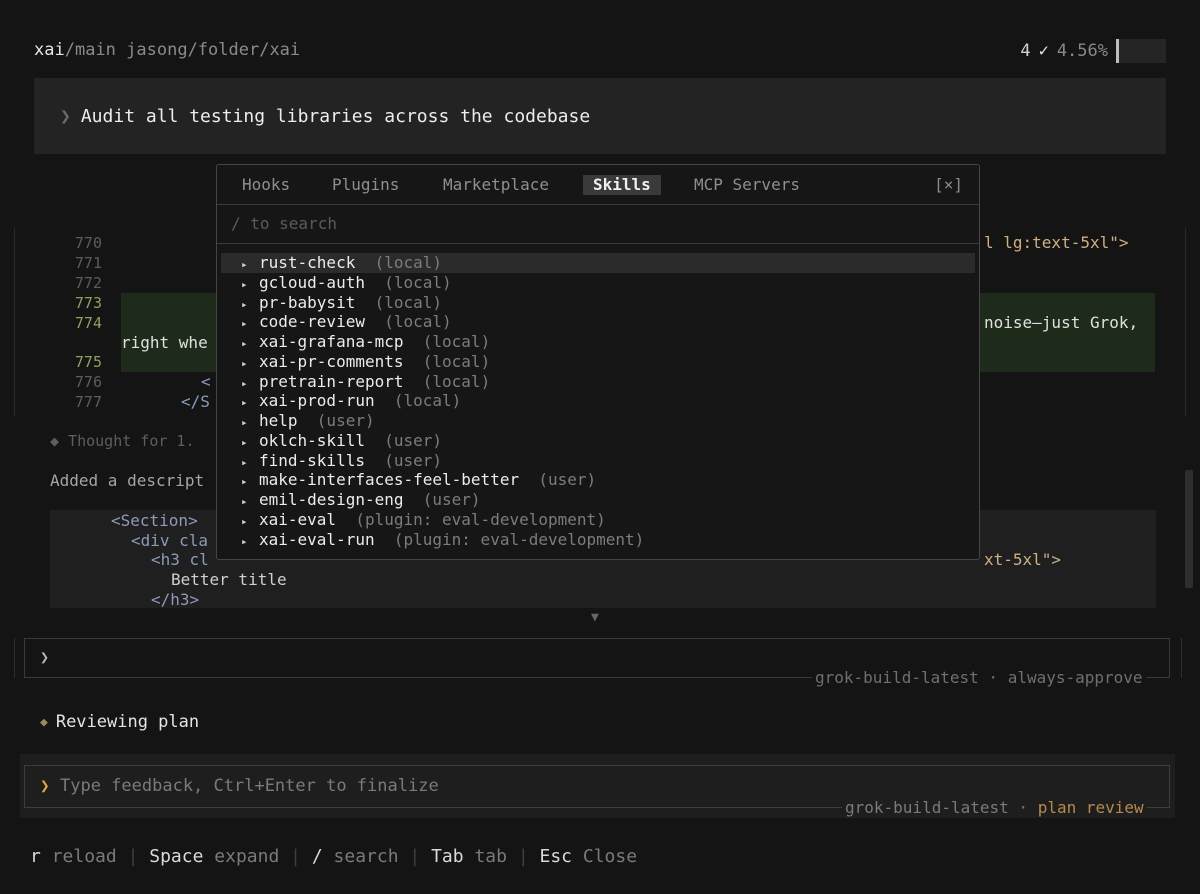 This screenshot has width=1200, height=894. Describe the element at coordinates (598, 461) in the screenshot. I see `list-item: ▸ find-skills (user)` at that location.